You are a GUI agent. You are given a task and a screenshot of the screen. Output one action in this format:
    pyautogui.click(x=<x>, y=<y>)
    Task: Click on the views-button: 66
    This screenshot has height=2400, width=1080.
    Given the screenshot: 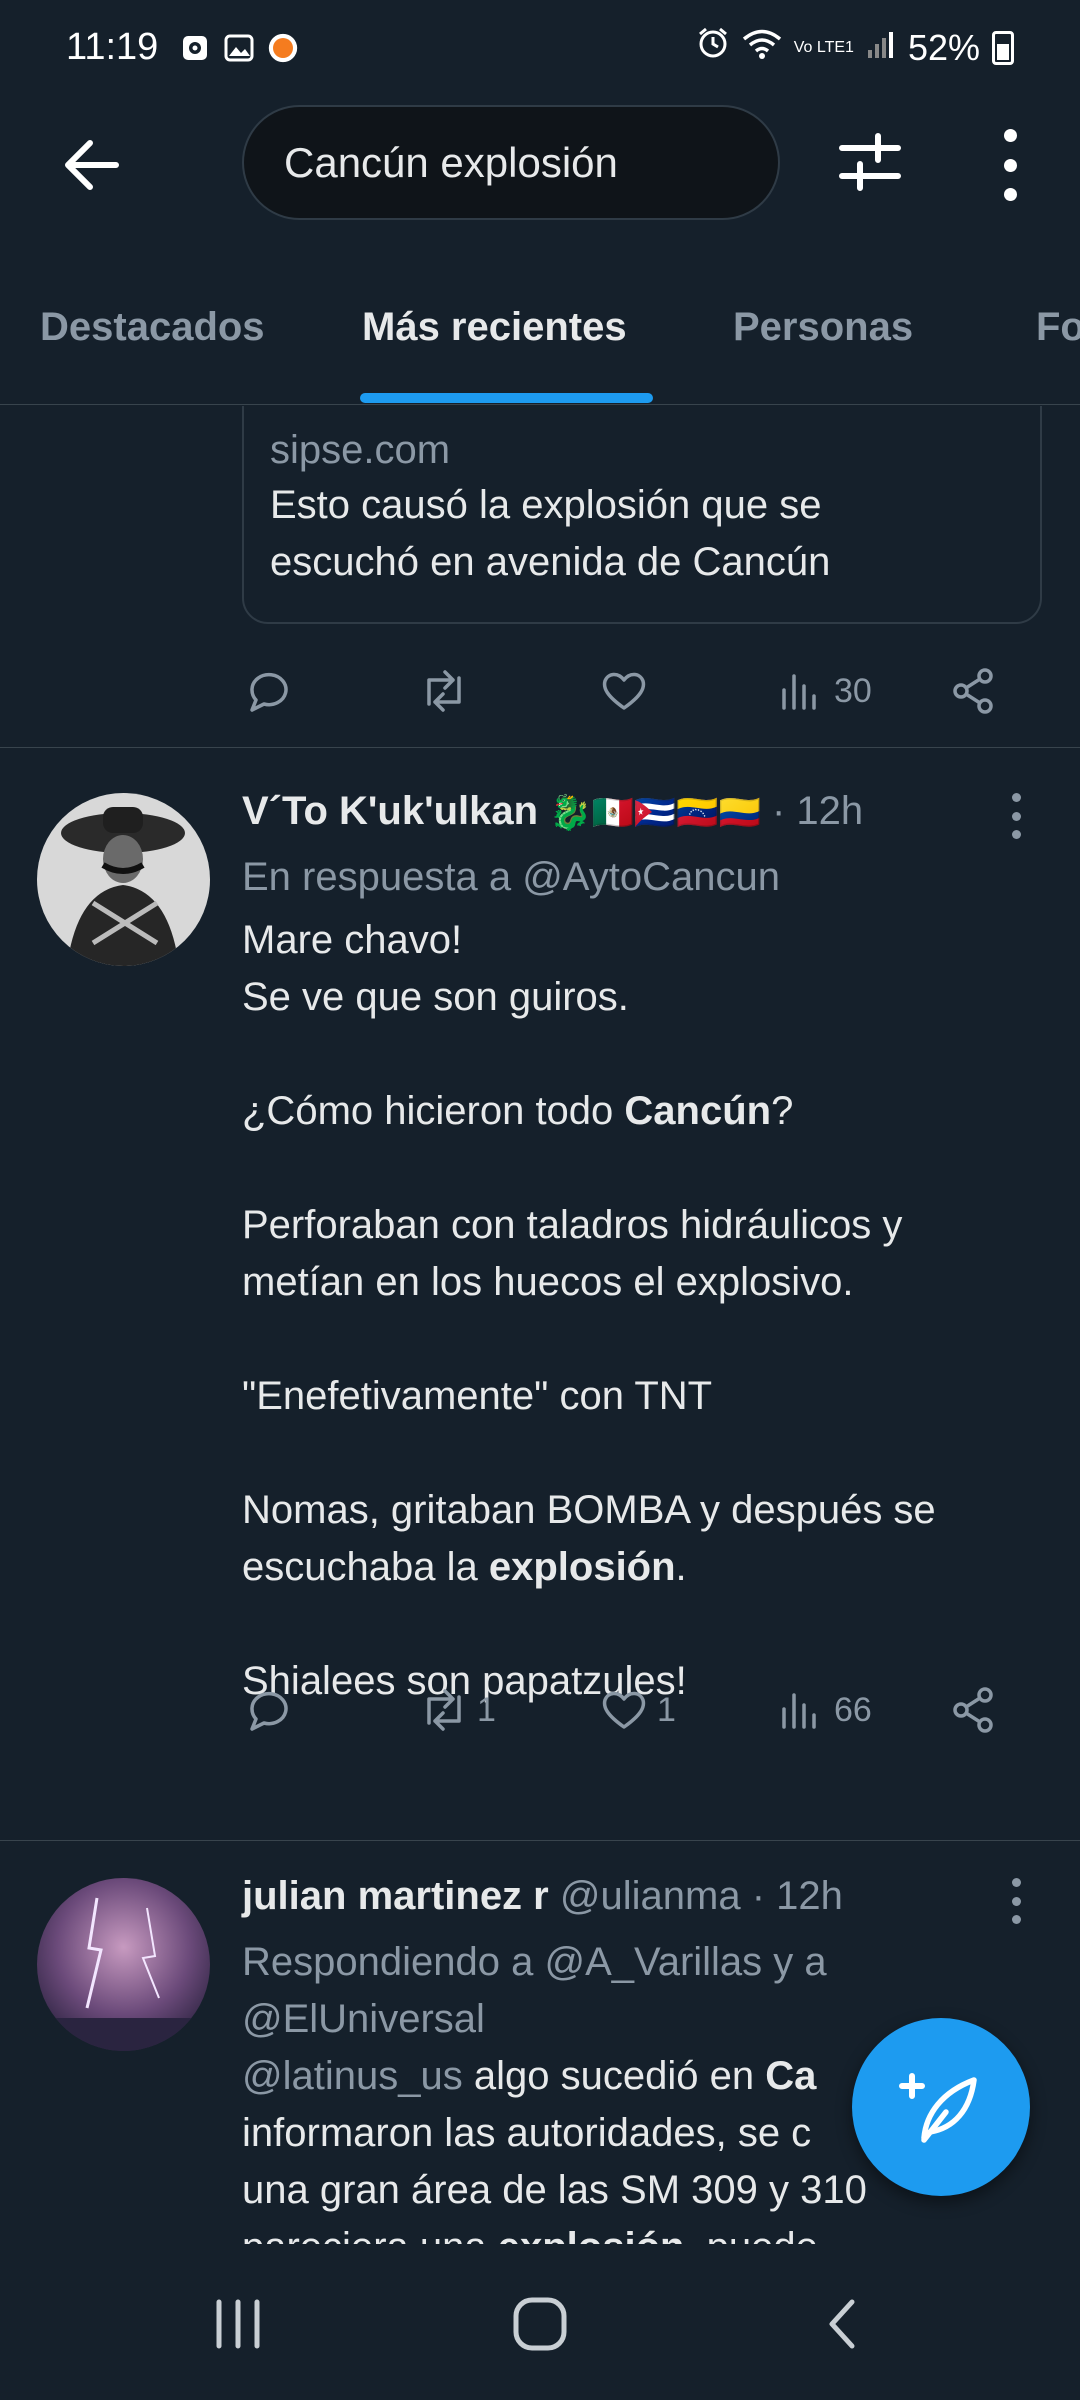 What is the action you would take?
    pyautogui.click(x=823, y=1710)
    